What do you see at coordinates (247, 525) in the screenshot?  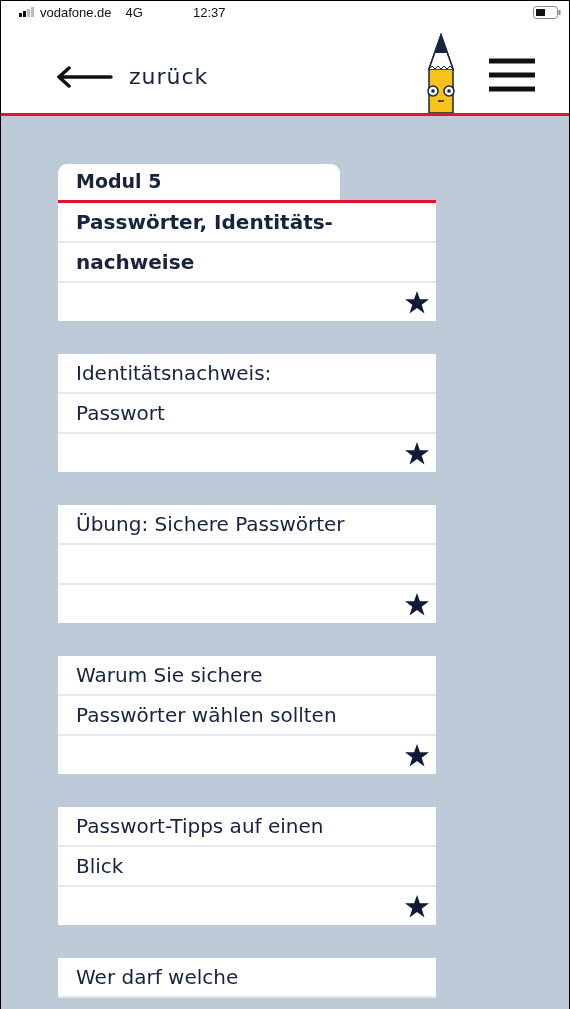 I see `lesson-title: Übung: Sichere Passwörter` at bounding box center [247, 525].